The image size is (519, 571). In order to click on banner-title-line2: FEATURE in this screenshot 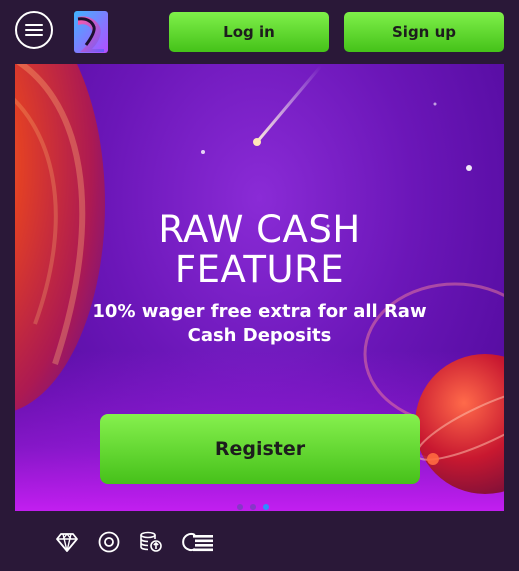, I will do `click(259, 269)`.